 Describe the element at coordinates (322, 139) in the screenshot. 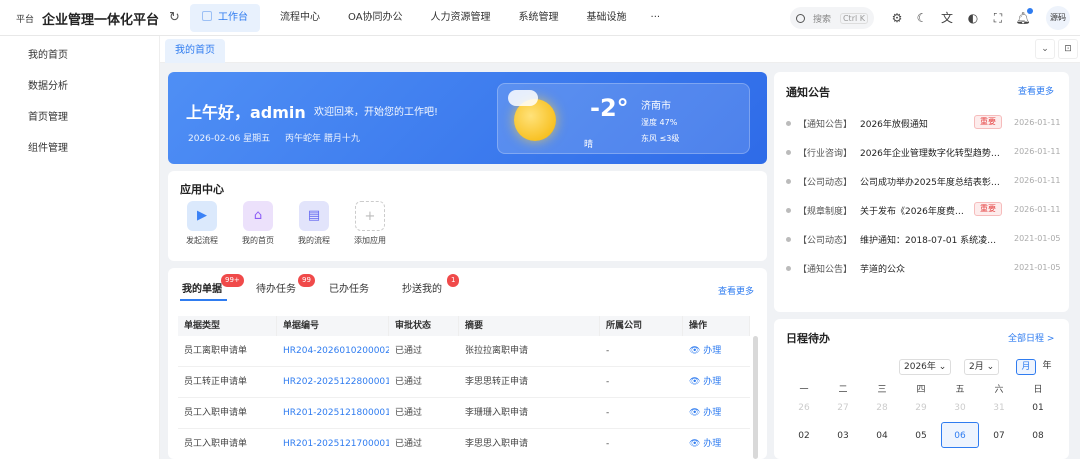

I see `lunar-date: 丙午蛇年 腊月十九` at that location.